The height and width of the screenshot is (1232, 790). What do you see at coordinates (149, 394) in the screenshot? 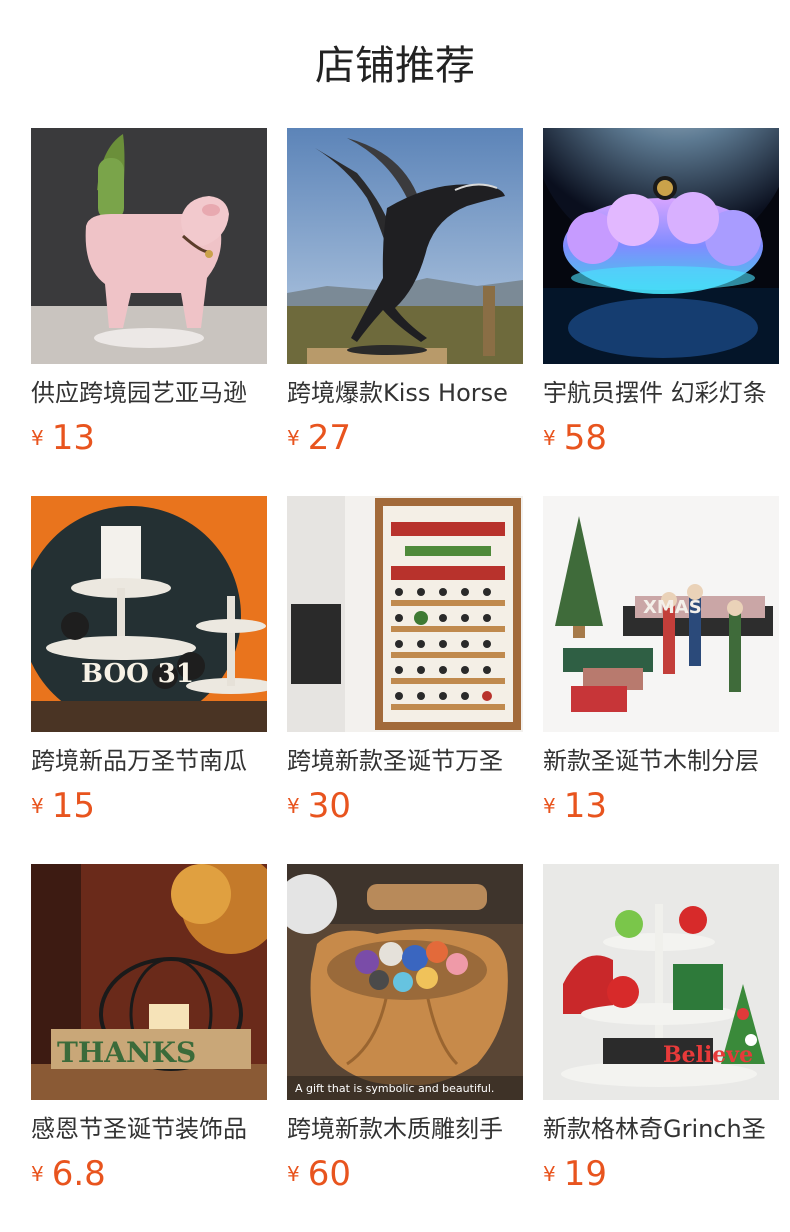
I see `product-name: 供应跨境园艺亚马逊` at bounding box center [149, 394].